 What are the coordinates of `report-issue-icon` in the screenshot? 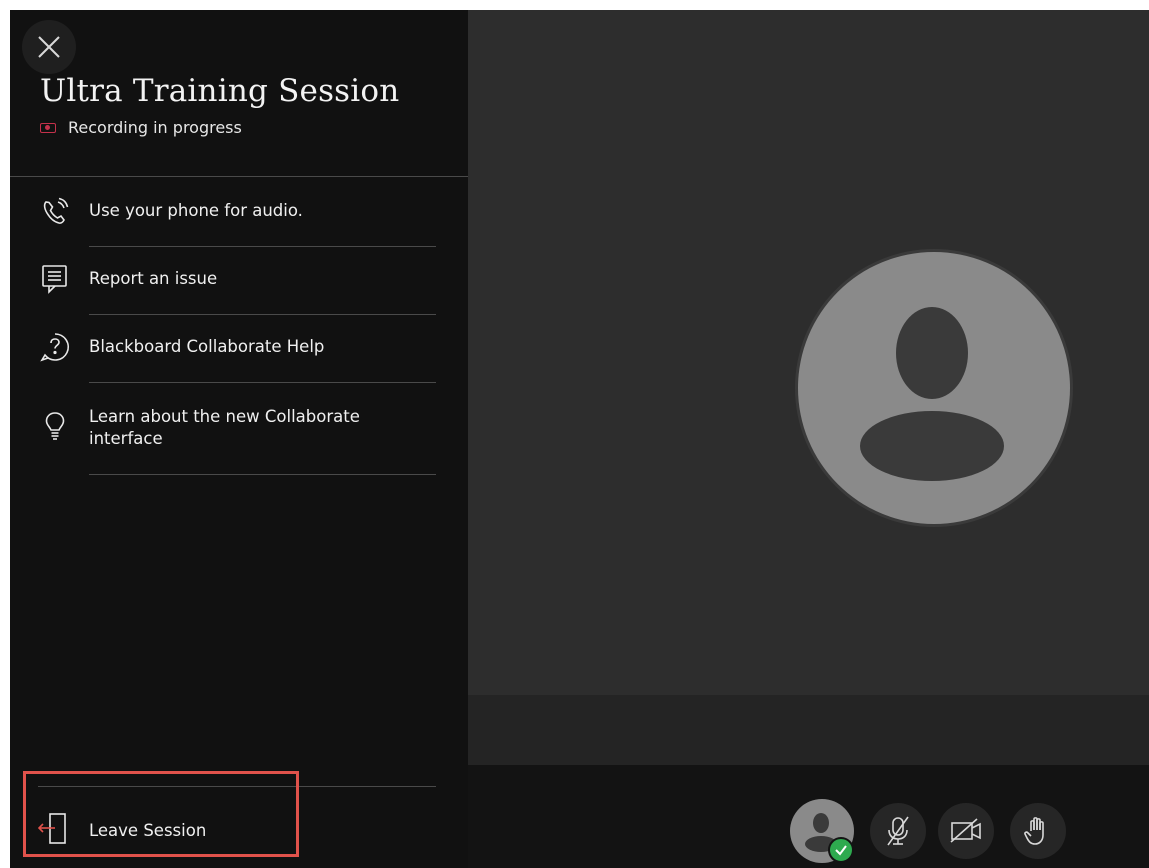 It's located at (55, 279).